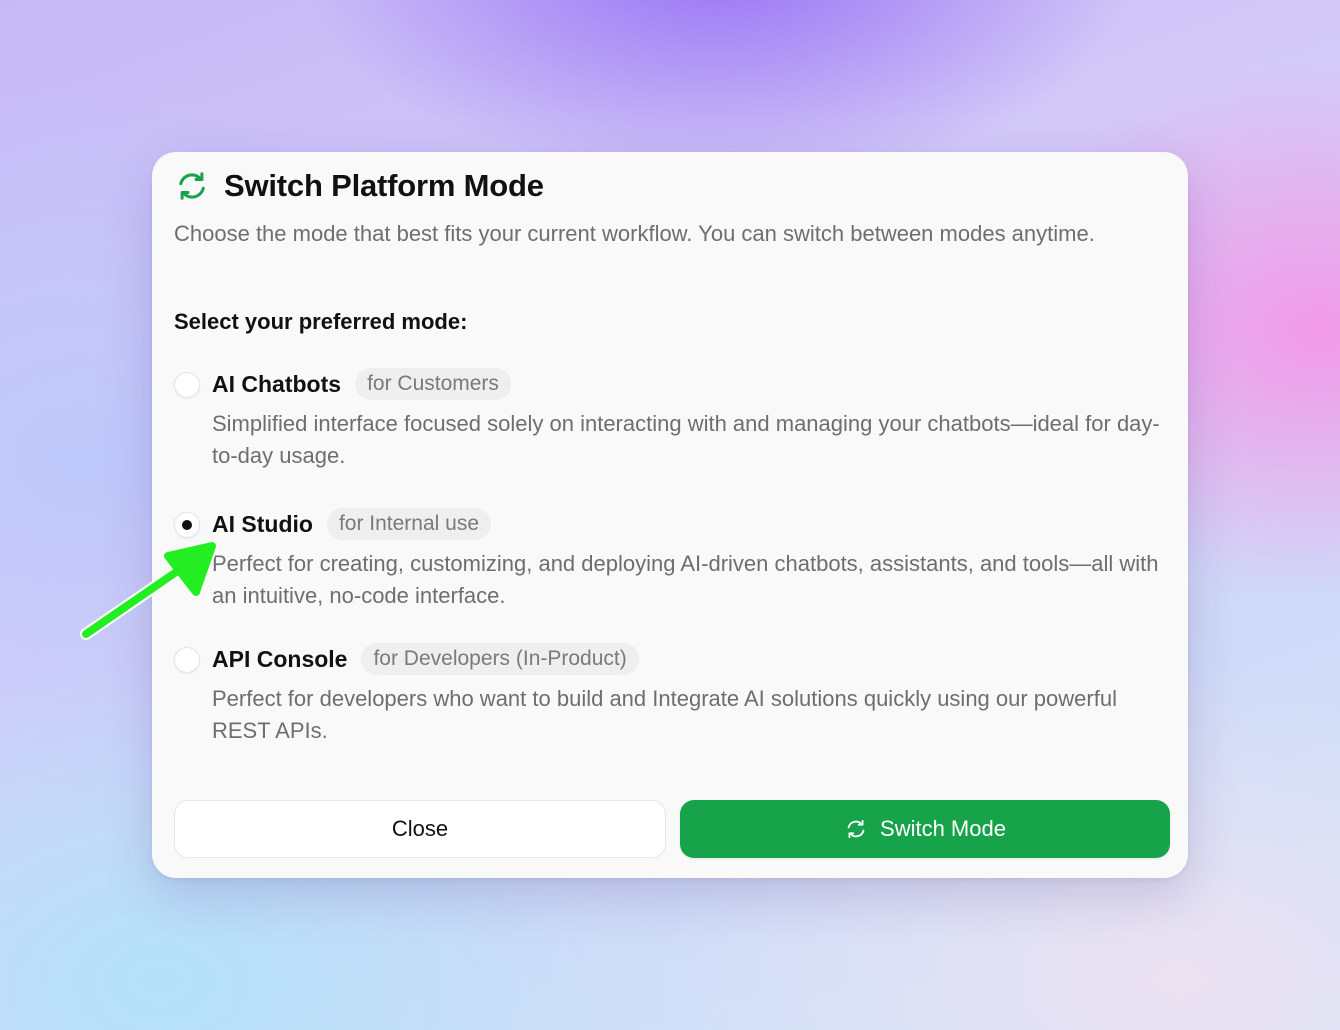 Image resolution: width=1340 pixels, height=1030 pixels. Describe the element at coordinates (280, 658) in the screenshot. I see `mode-name: API Console` at that location.